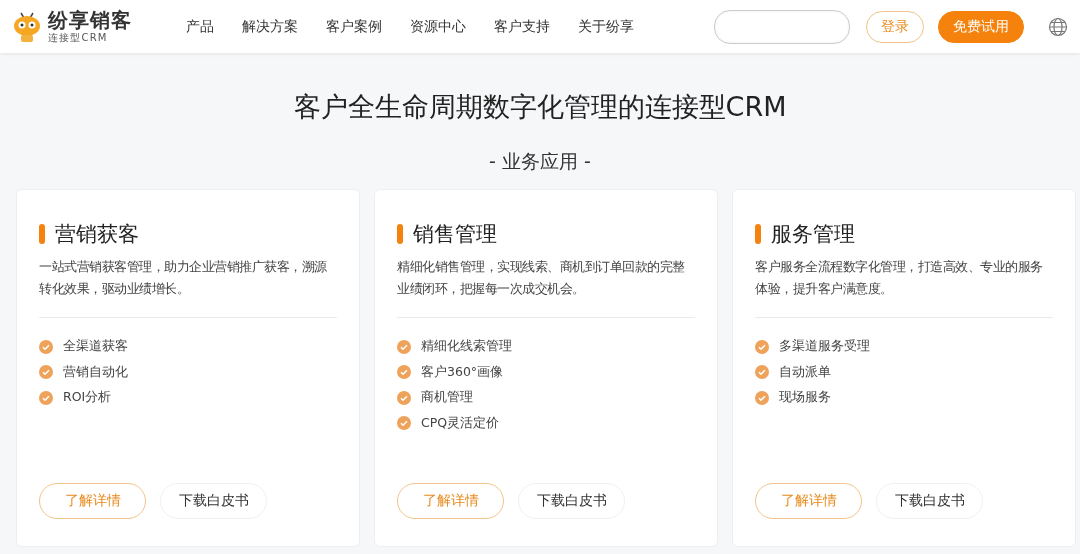 The width and height of the screenshot is (1080, 554). Describe the element at coordinates (200, 26) in the screenshot. I see `nav-link: 产品` at that location.